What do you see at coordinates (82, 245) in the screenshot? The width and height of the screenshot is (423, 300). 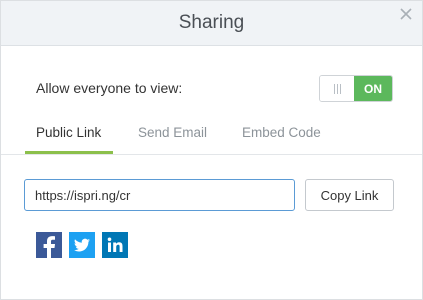 I see `twitter-icon` at bounding box center [82, 245].